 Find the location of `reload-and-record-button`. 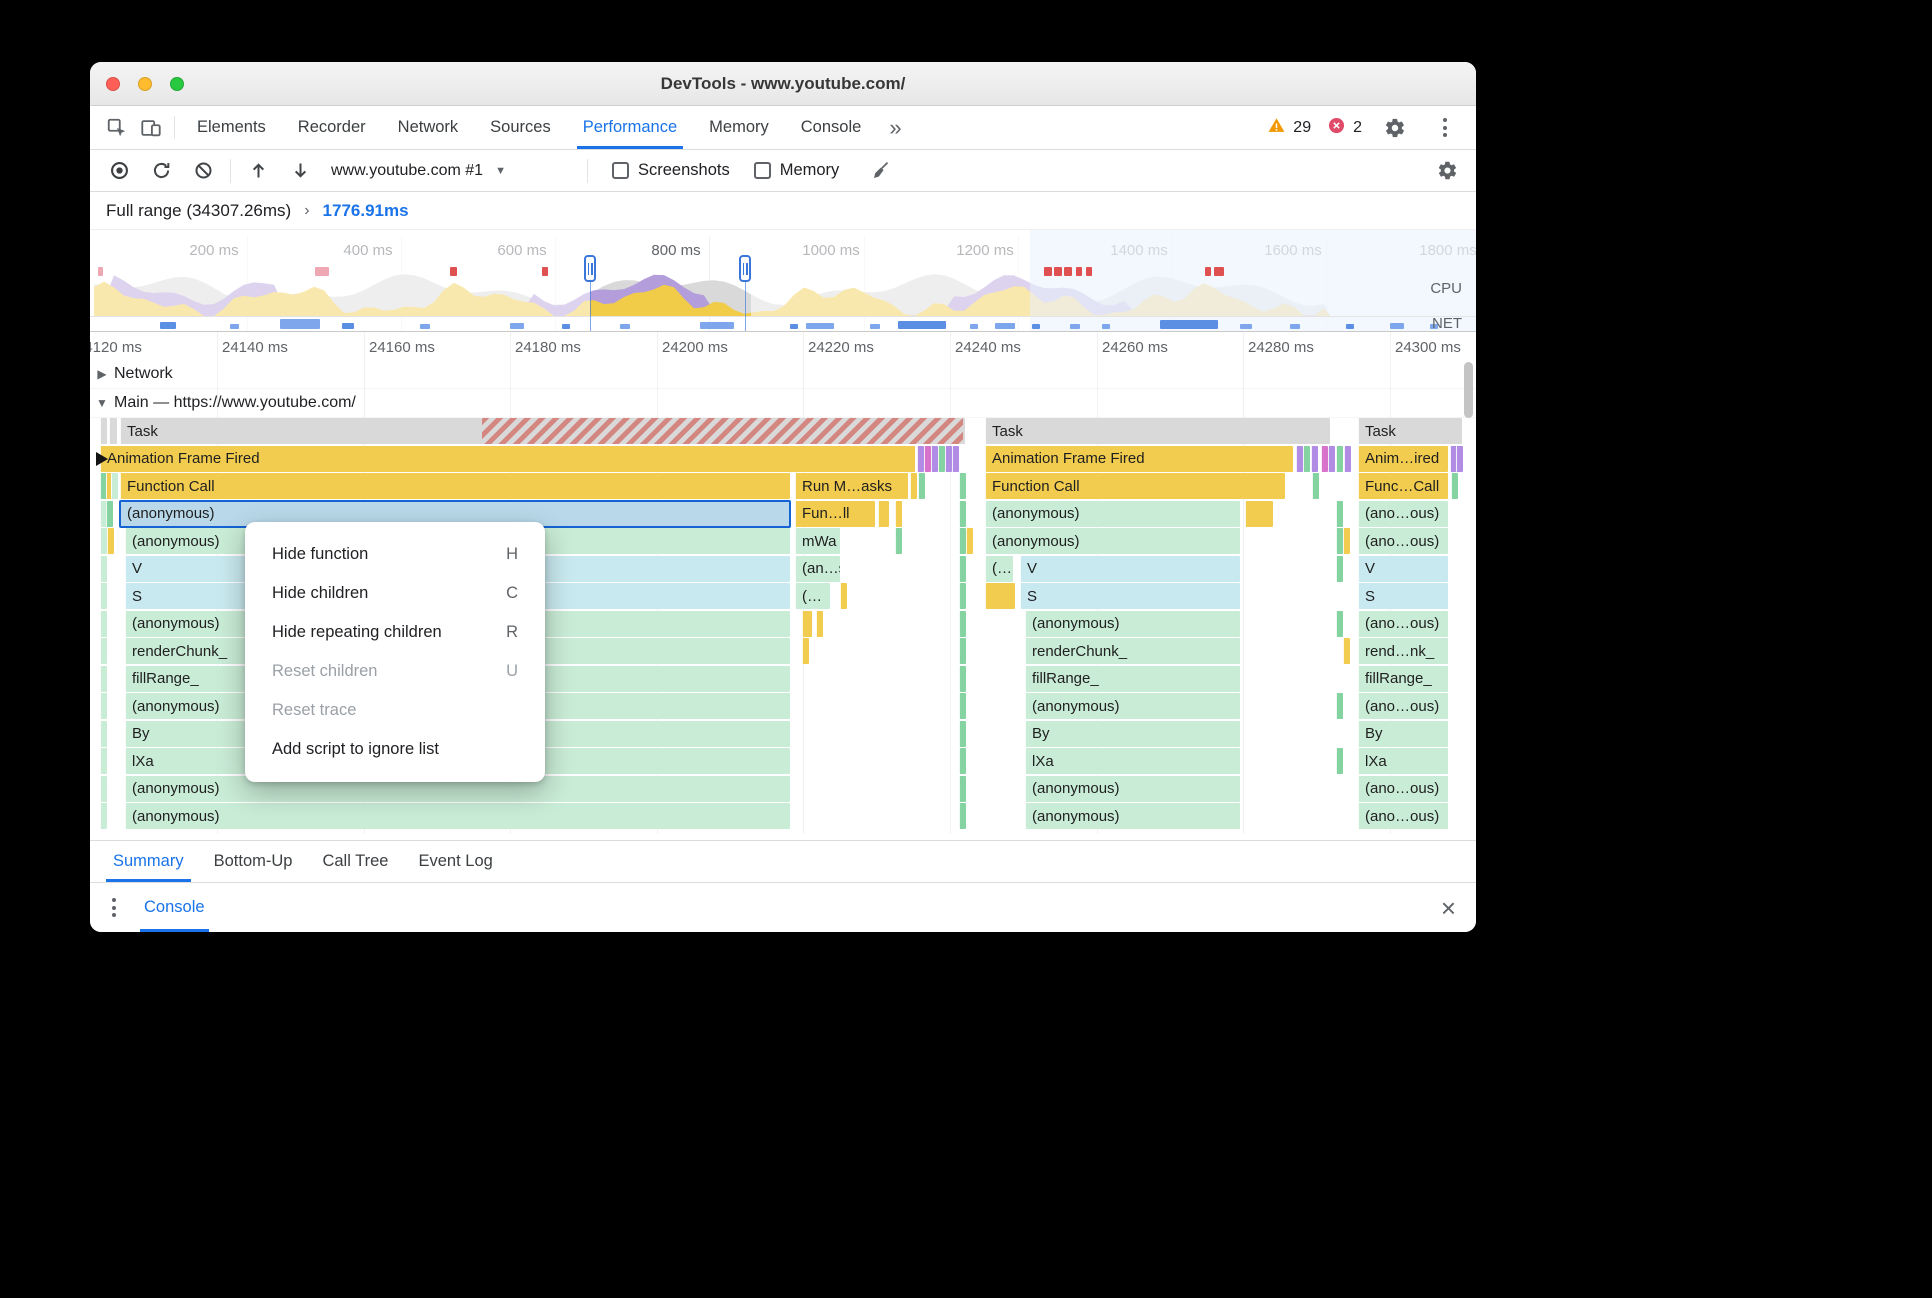

reload-and-record-button is located at coordinates (161, 171).